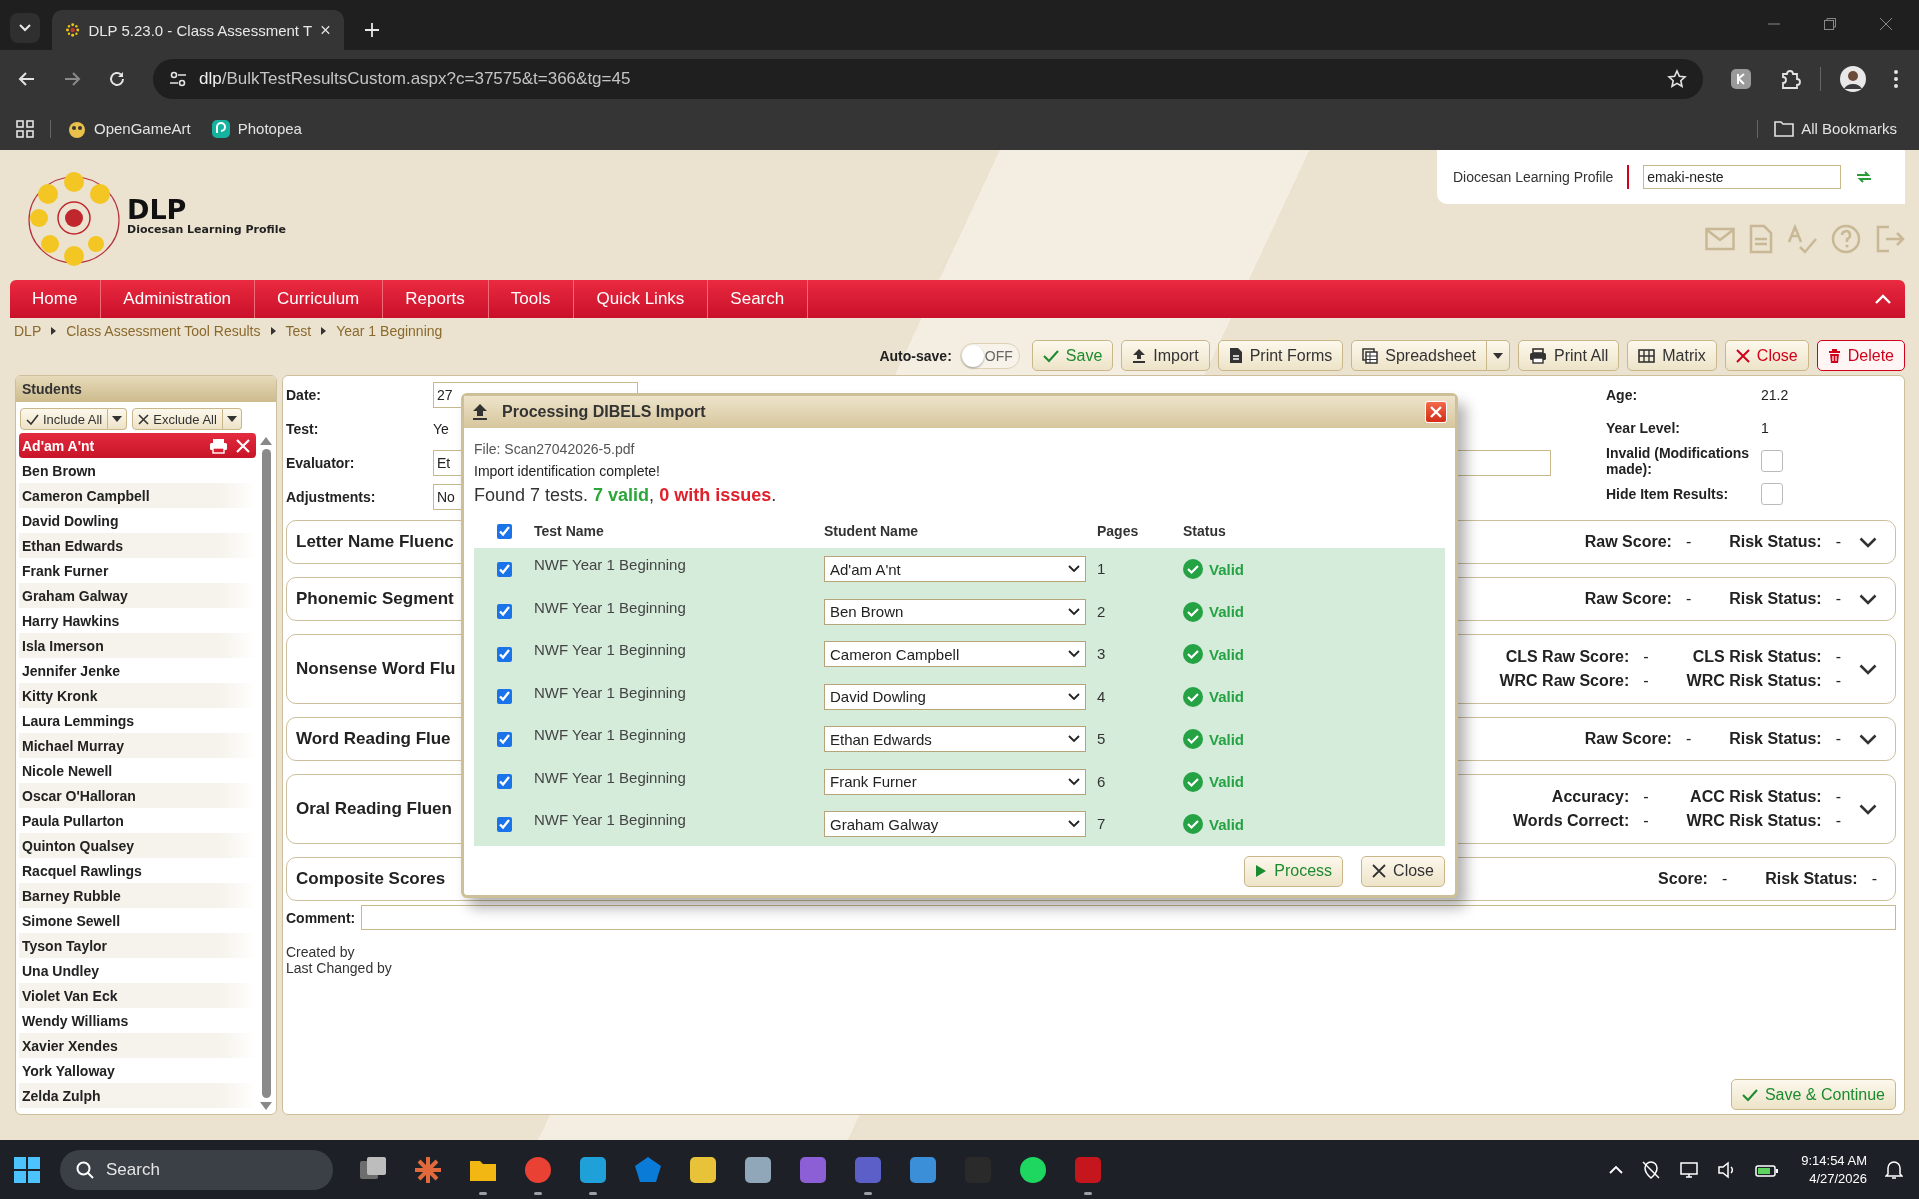  I want to click on pages-cell: 4, so click(1101, 696).